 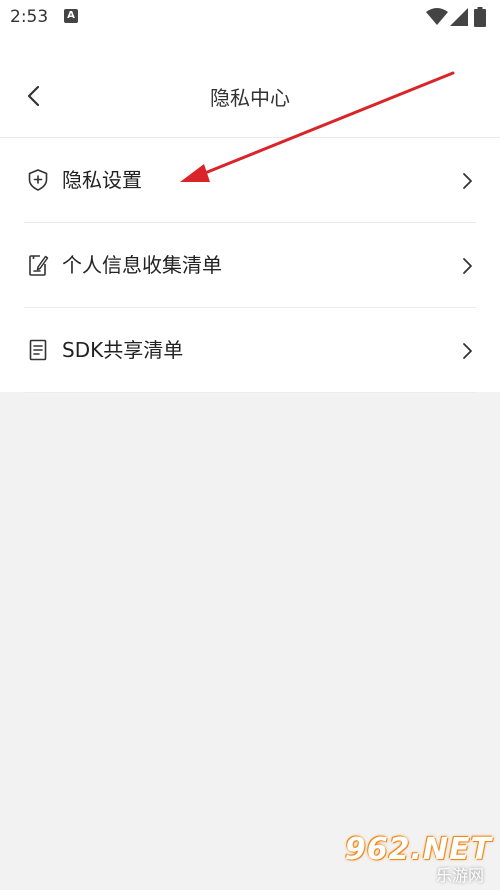 What do you see at coordinates (459, 875) in the screenshot?
I see `watermark-sub-text: 乐游网` at bounding box center [459, 875].